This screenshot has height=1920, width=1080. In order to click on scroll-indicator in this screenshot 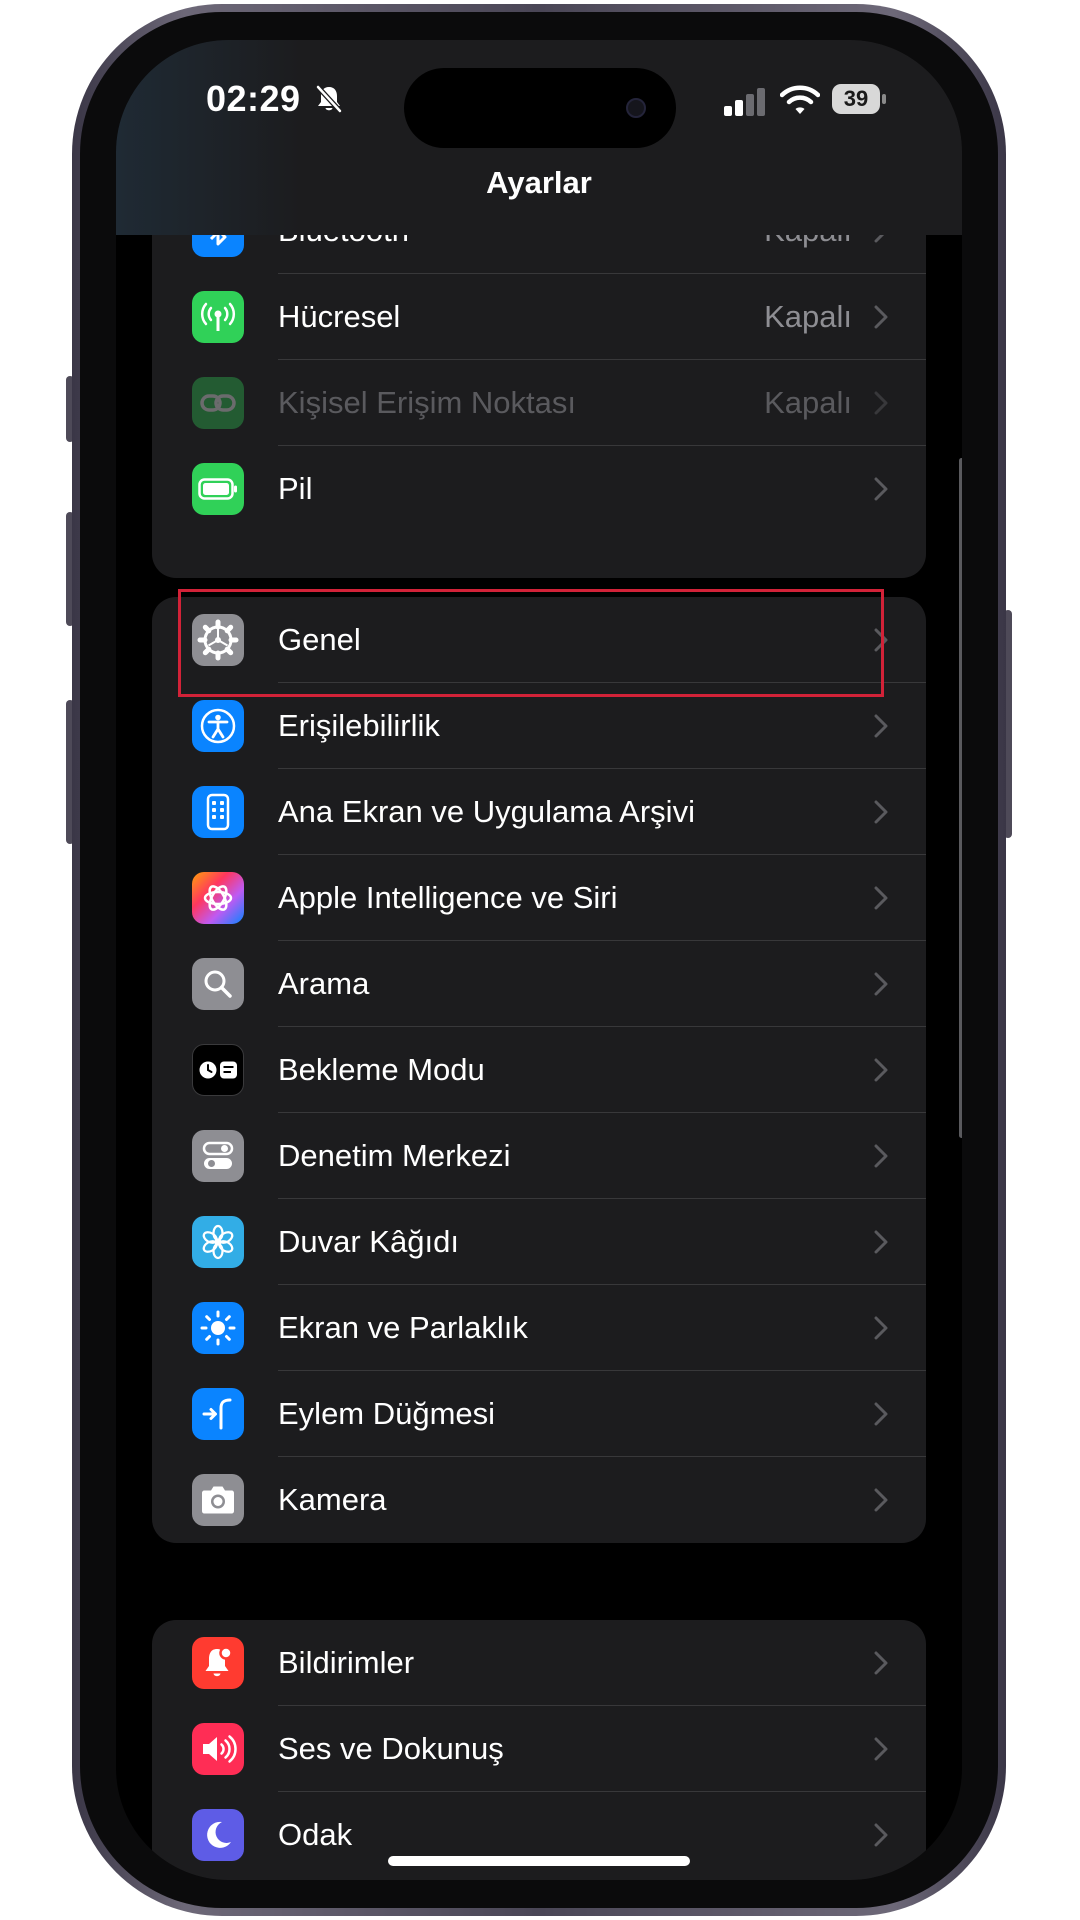, I will do `click(960, 798)`.